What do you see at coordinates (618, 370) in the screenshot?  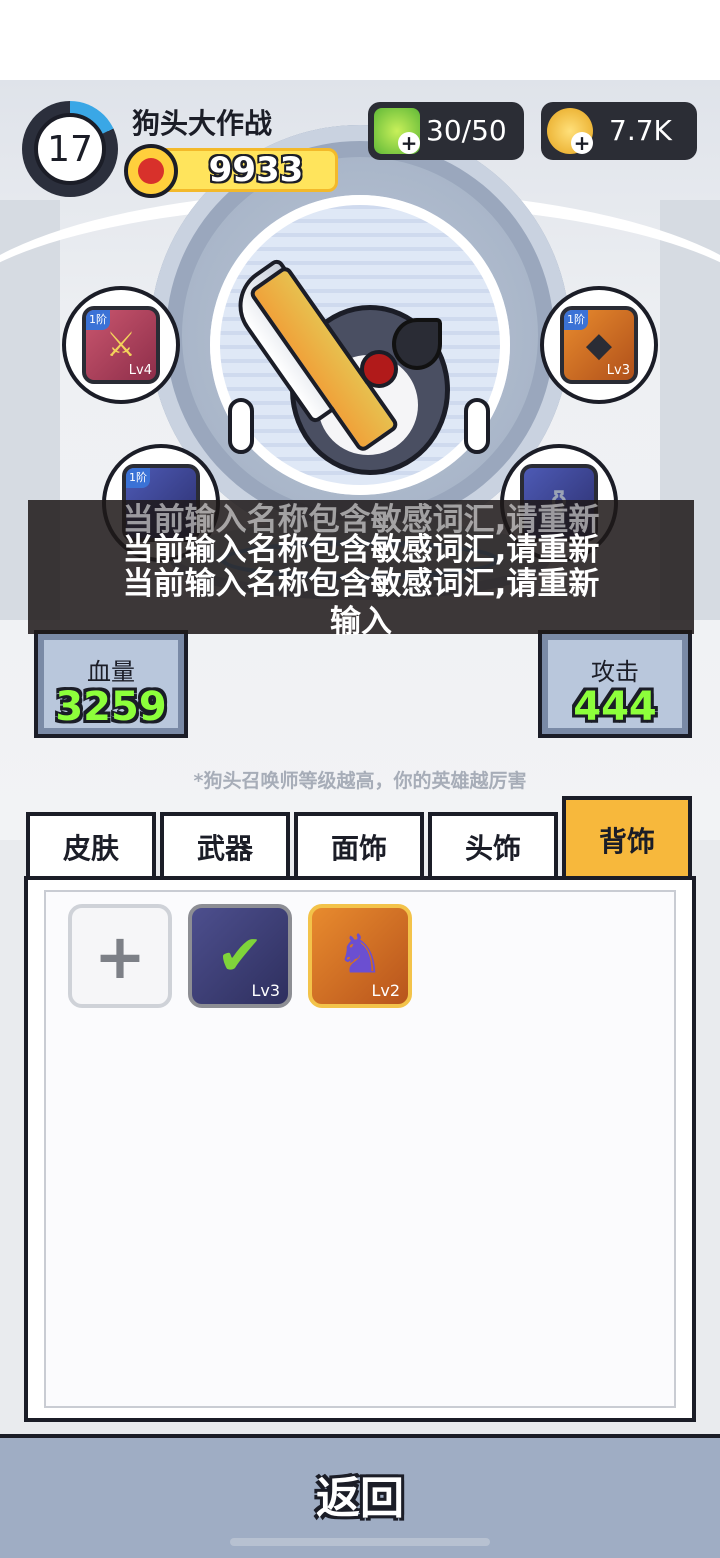 I see `head-level: Lv3` at bounding box center [618, 370].